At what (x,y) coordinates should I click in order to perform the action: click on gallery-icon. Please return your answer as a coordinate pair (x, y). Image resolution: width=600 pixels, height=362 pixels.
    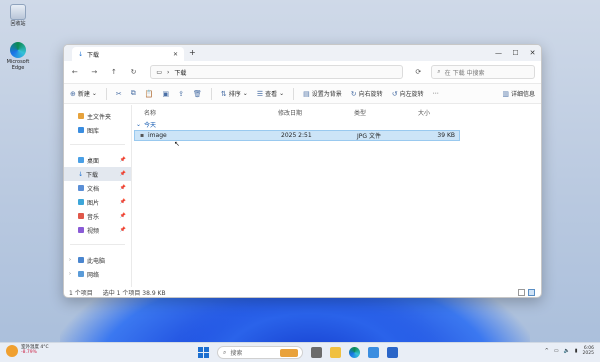
    Looking at the image, I should click on (81, 130).